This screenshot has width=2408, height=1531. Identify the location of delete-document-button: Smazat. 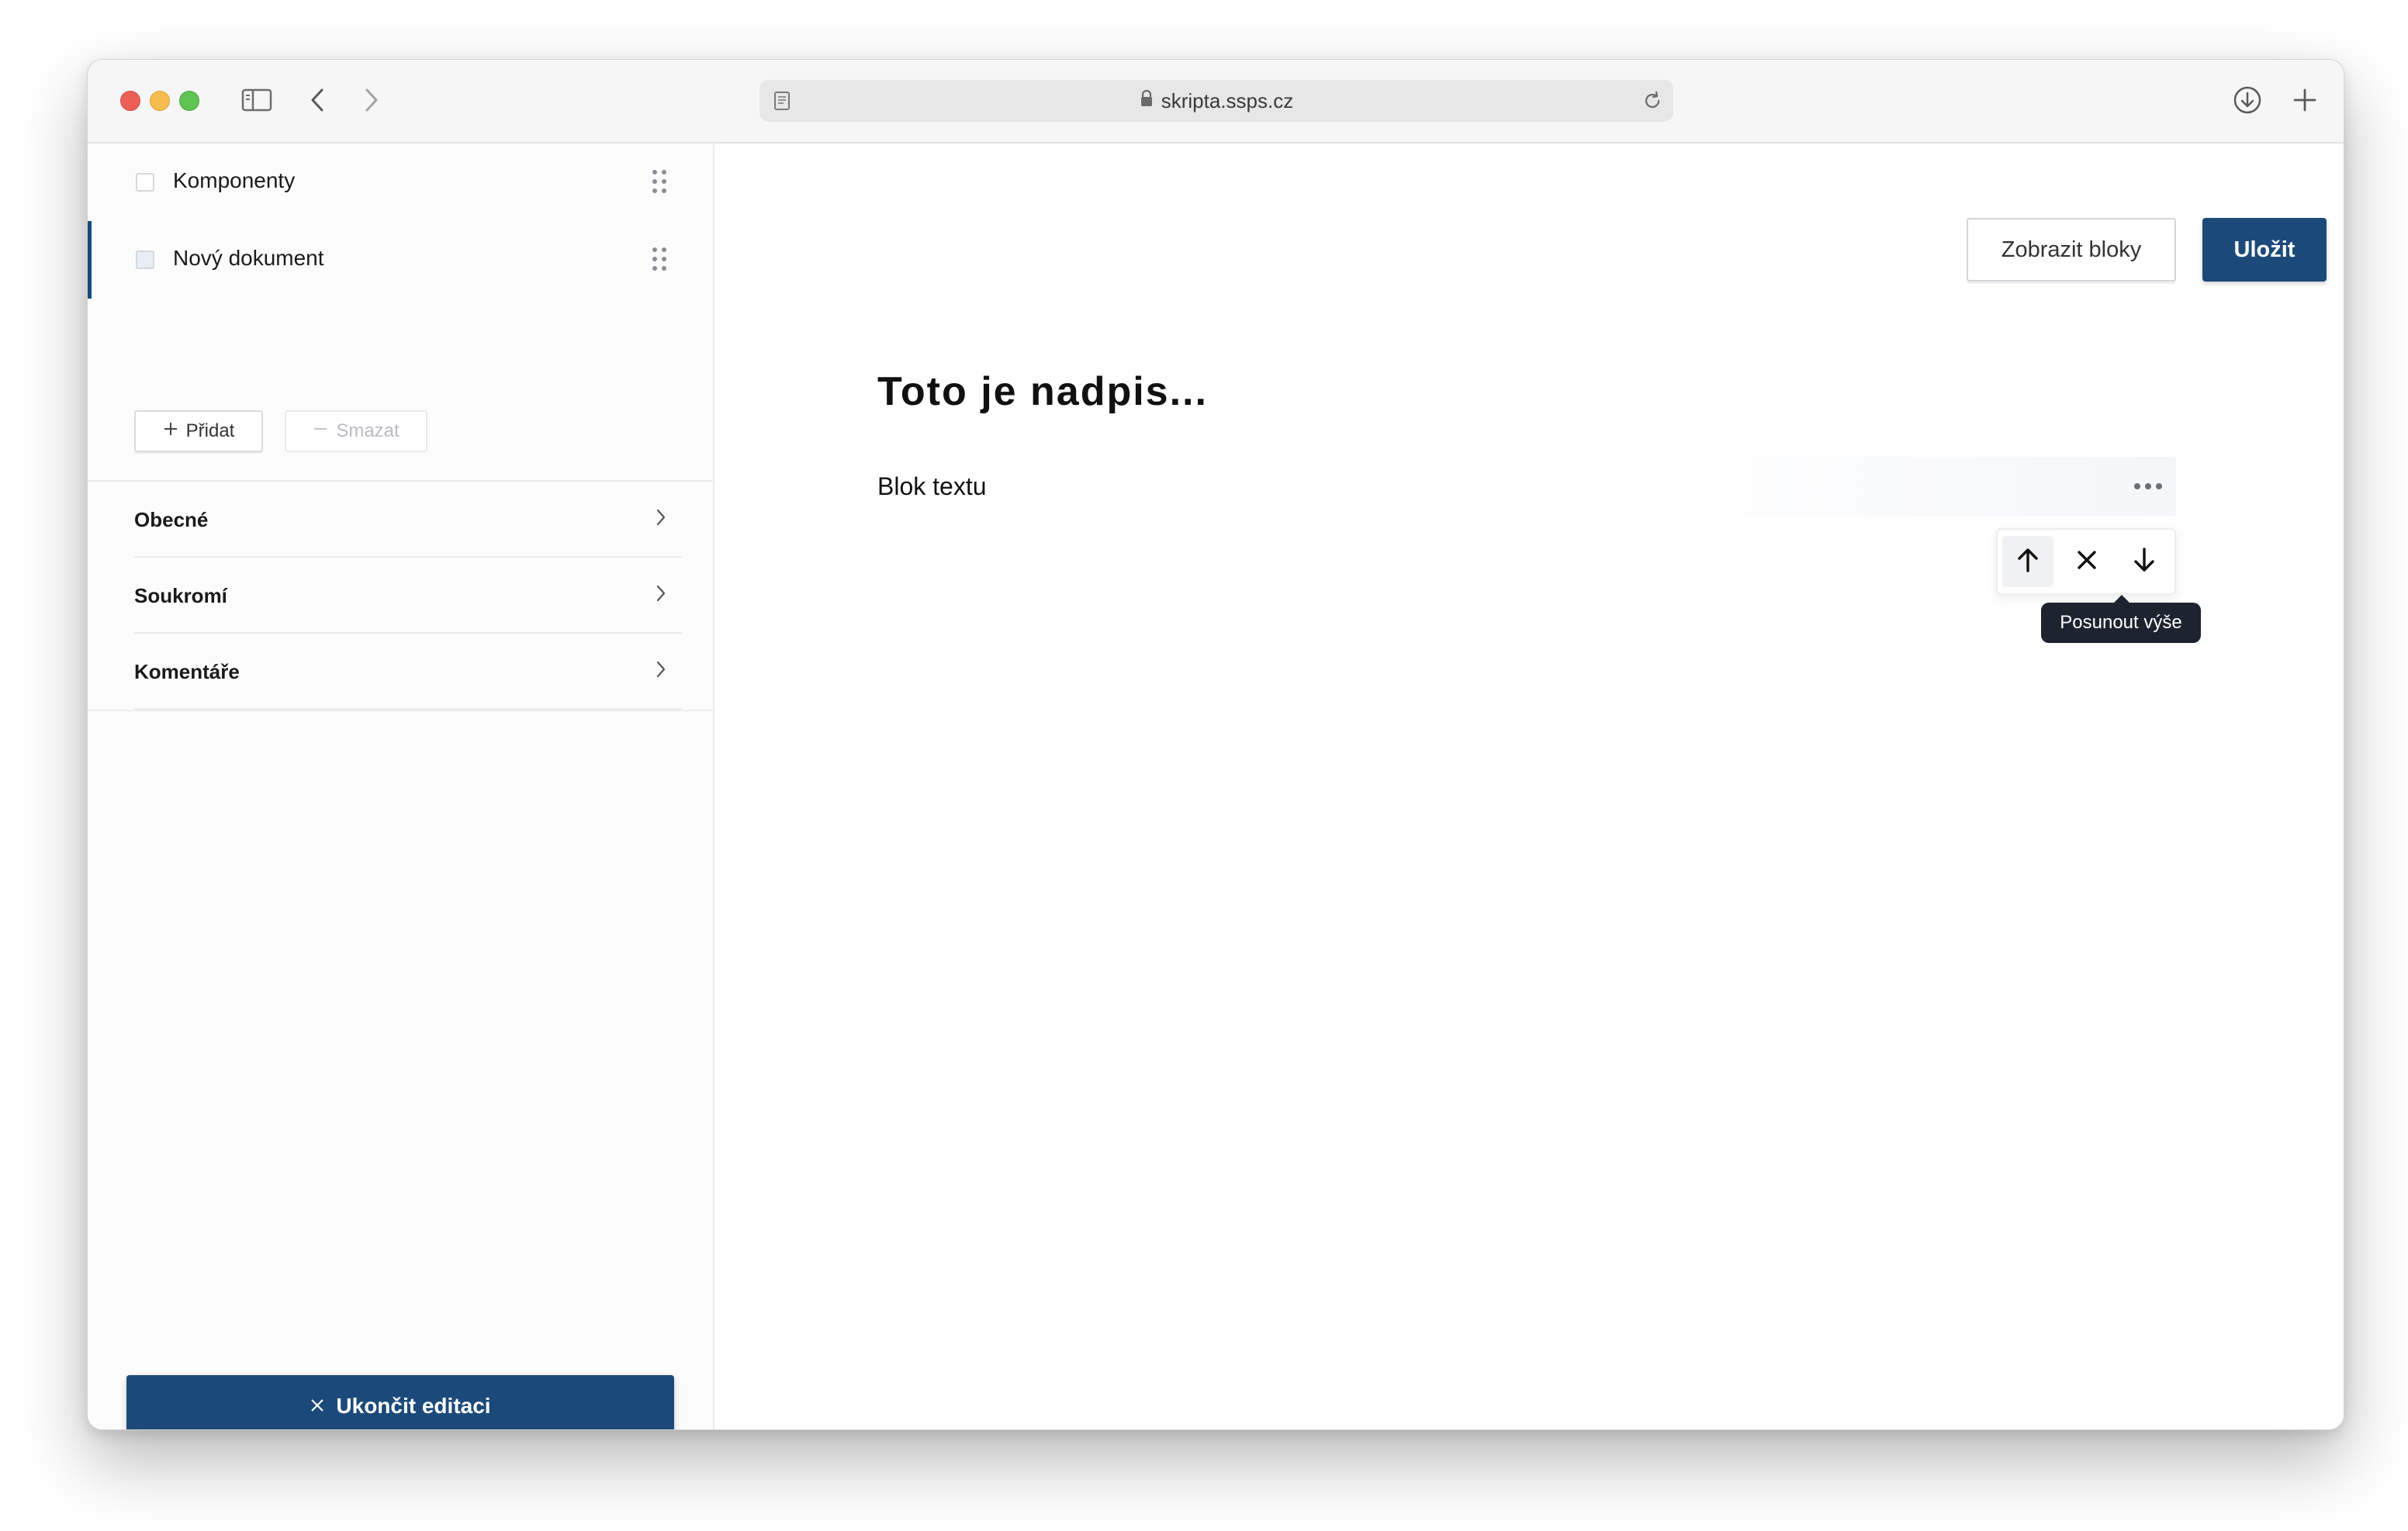
(356, 431).